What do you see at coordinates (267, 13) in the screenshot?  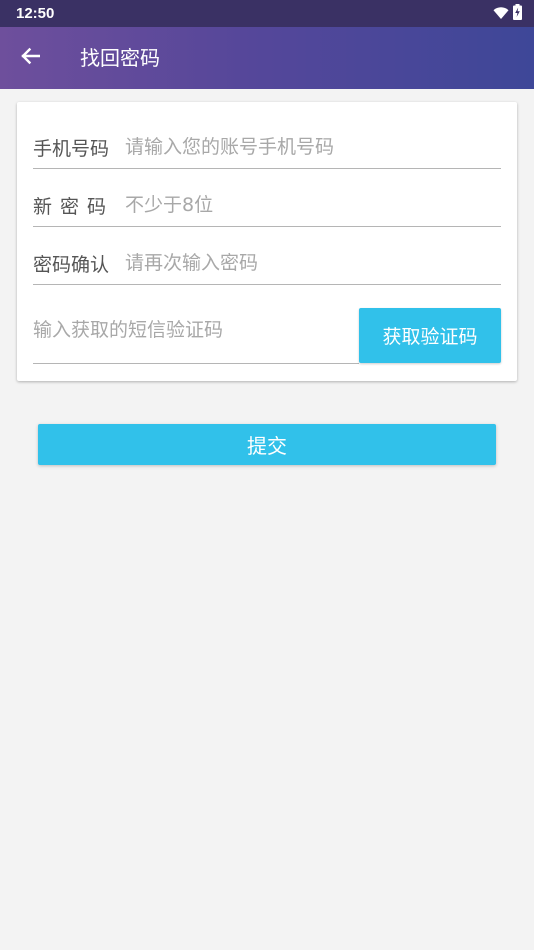 I see `status-bar: 12:50` at bounding box center [267, 13].